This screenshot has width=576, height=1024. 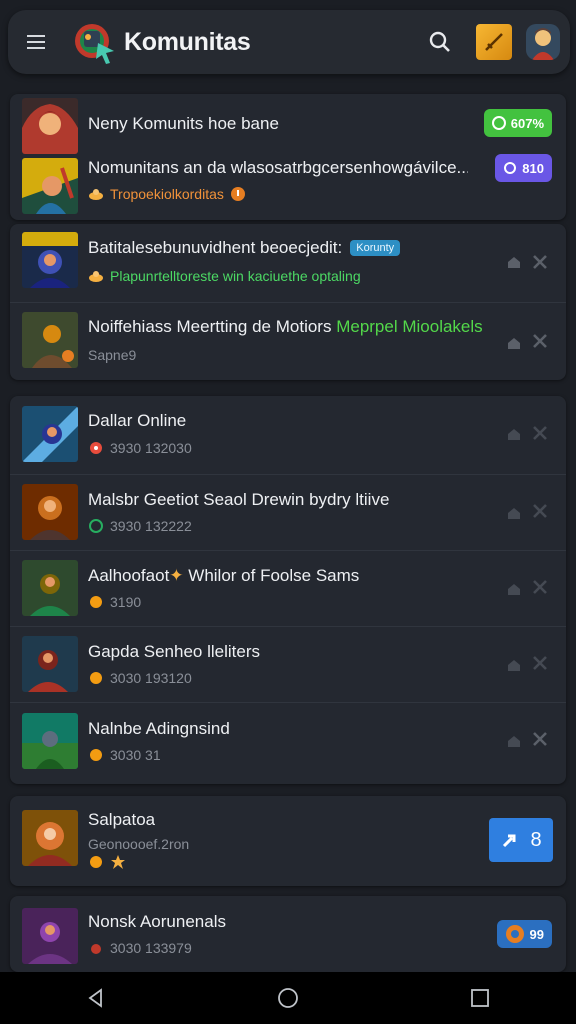 I want to click on community-title: Aalhoofaot✦ Whilor of Foolse Sams, so click(x=223, y=576).